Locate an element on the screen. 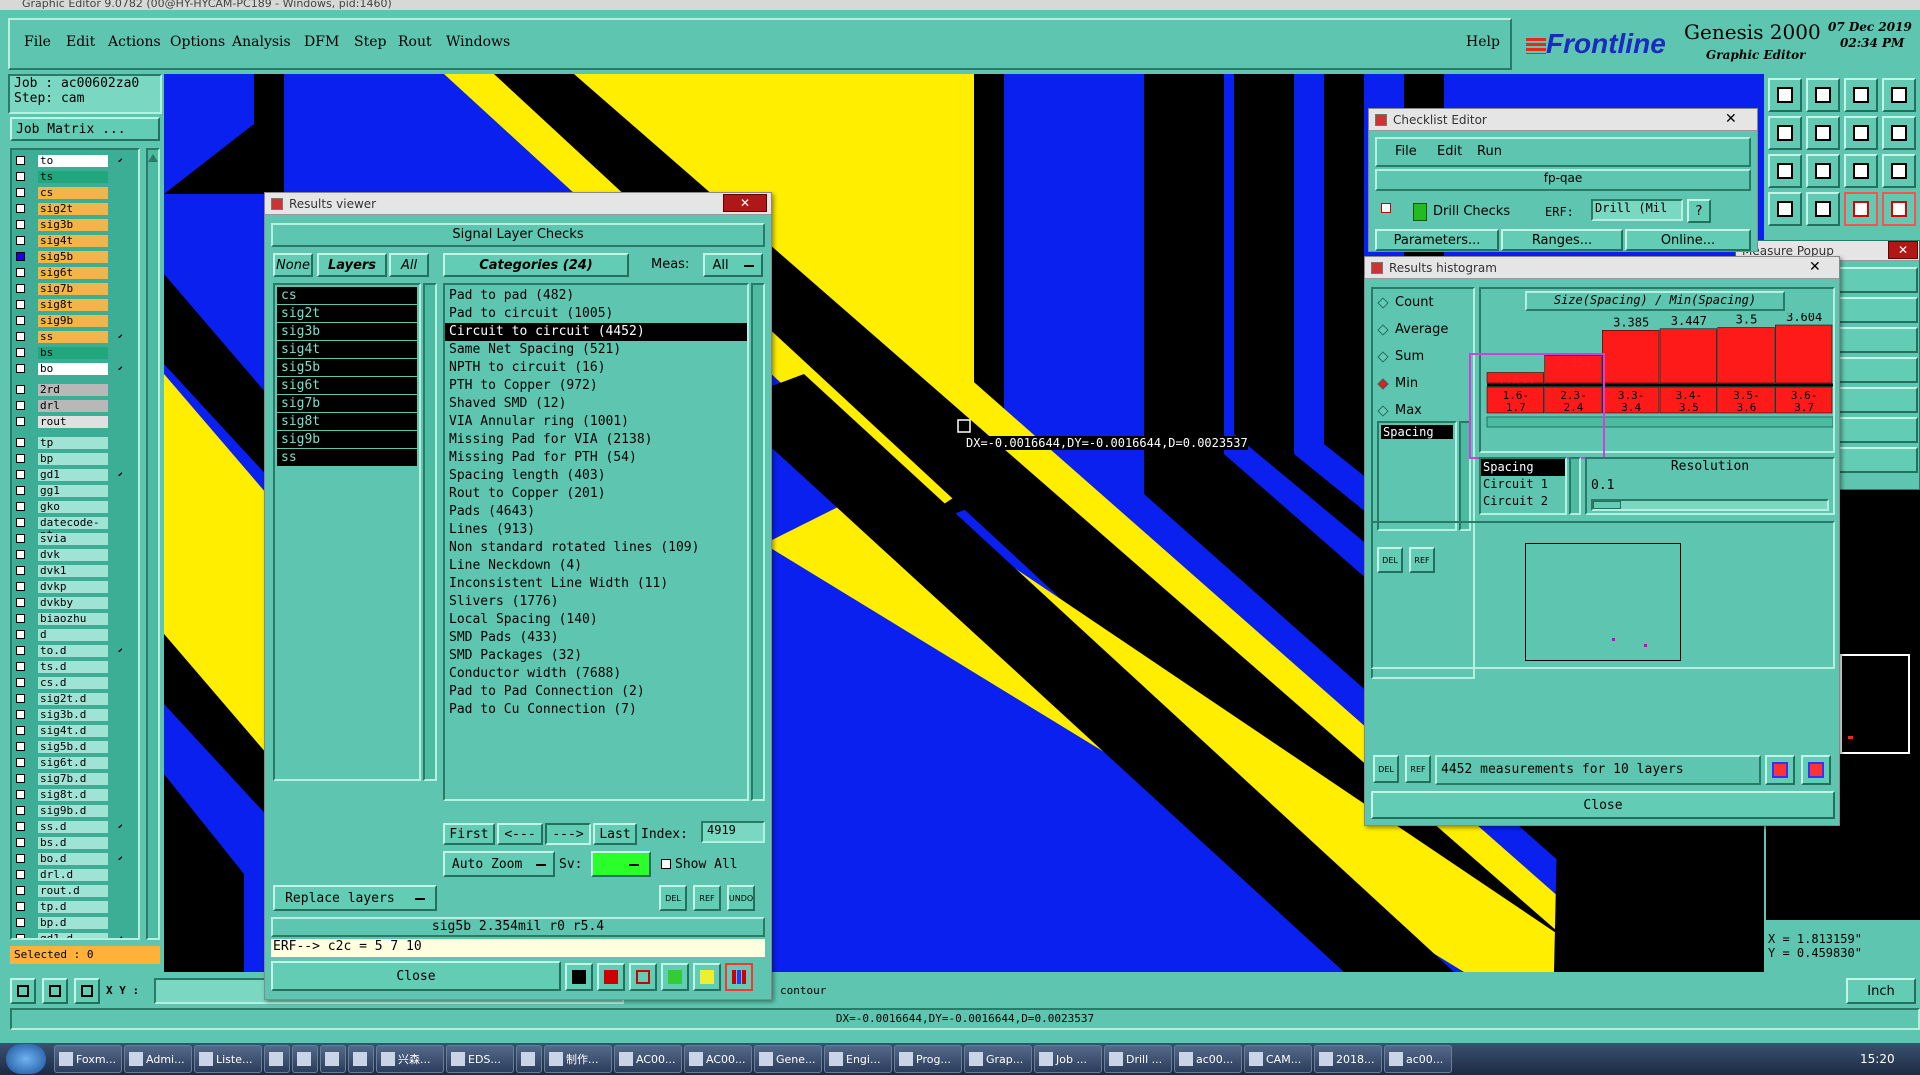 The image size is (1920, 1075). menu-item-analysis: Analysis is located at coordinates (261, 42).